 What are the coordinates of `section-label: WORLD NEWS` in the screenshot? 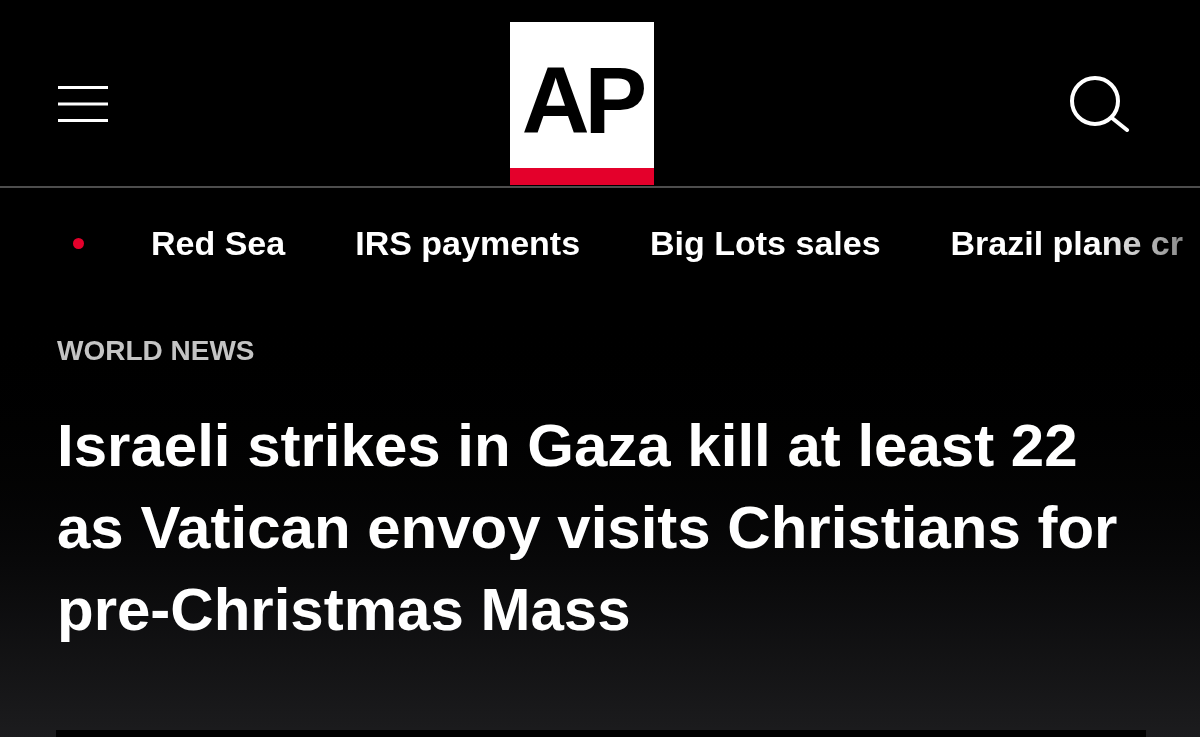 It's located at (156, 351).